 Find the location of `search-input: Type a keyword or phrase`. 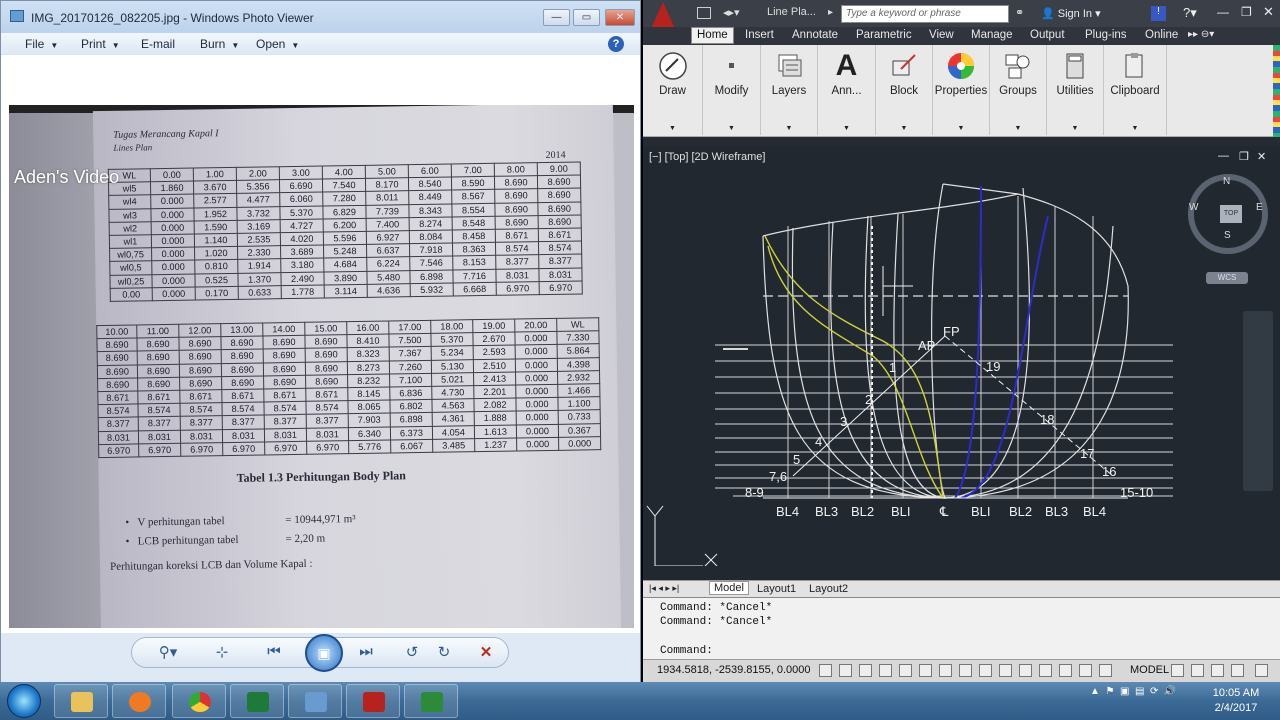

search-input: Type a keyword or phrase is located at coordinates (925, 14).